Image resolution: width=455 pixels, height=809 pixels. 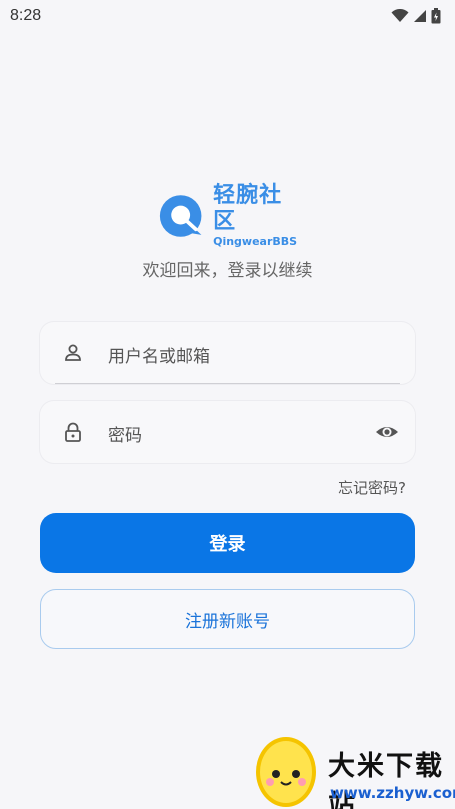 What do you see at coordinates (26, 15) in the screenshot?
I see `status-time: 8:28` at bounding box center [26, 15].